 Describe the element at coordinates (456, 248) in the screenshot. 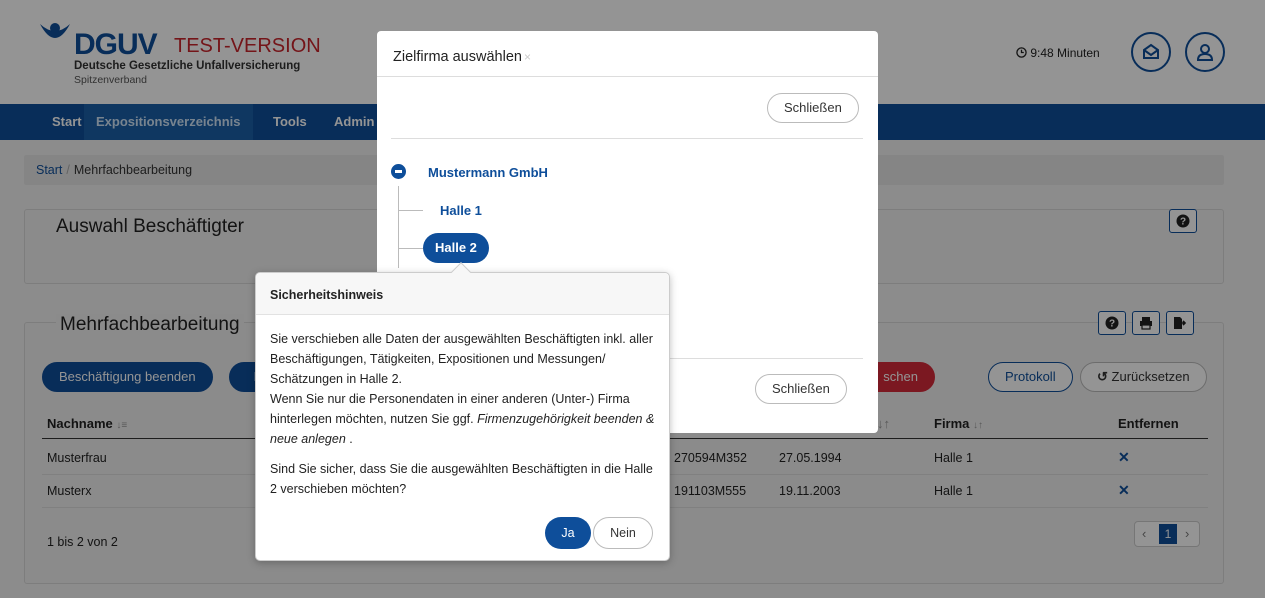

I see `tree-item-halle-2: Halle 2` at that location.